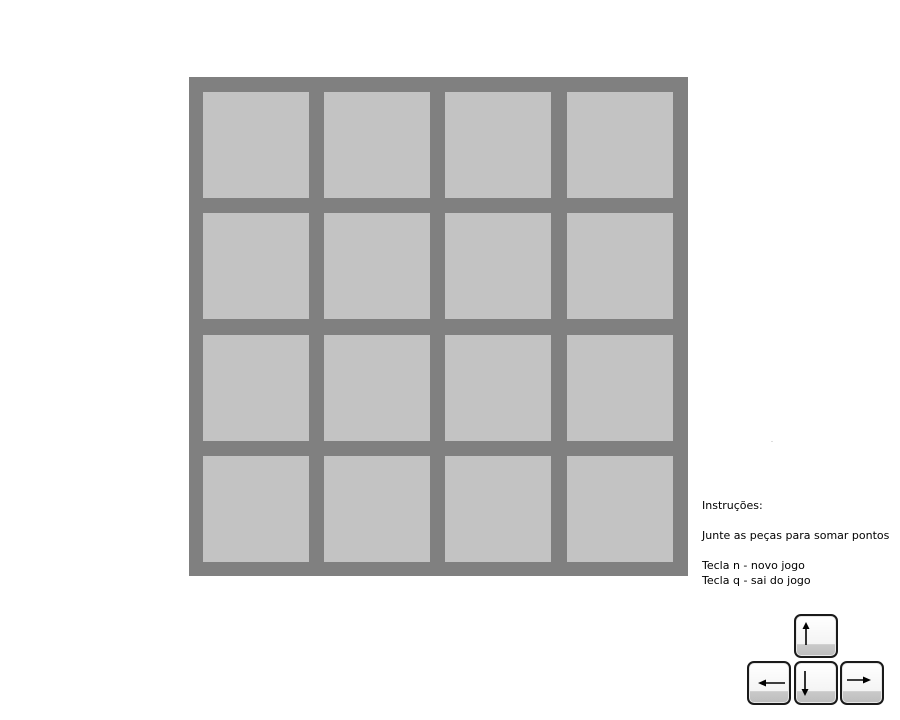 The width and height of the screenshot is (900, 720). I want to click on tile-r4-c1, so click(256, 509).